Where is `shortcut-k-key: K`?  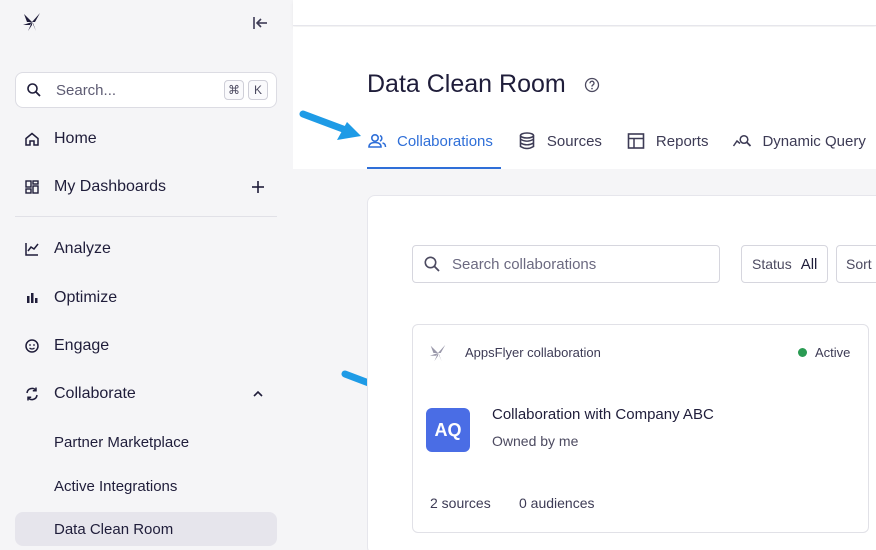 shortcut-k-key: K is located at coordinates (258, 90).